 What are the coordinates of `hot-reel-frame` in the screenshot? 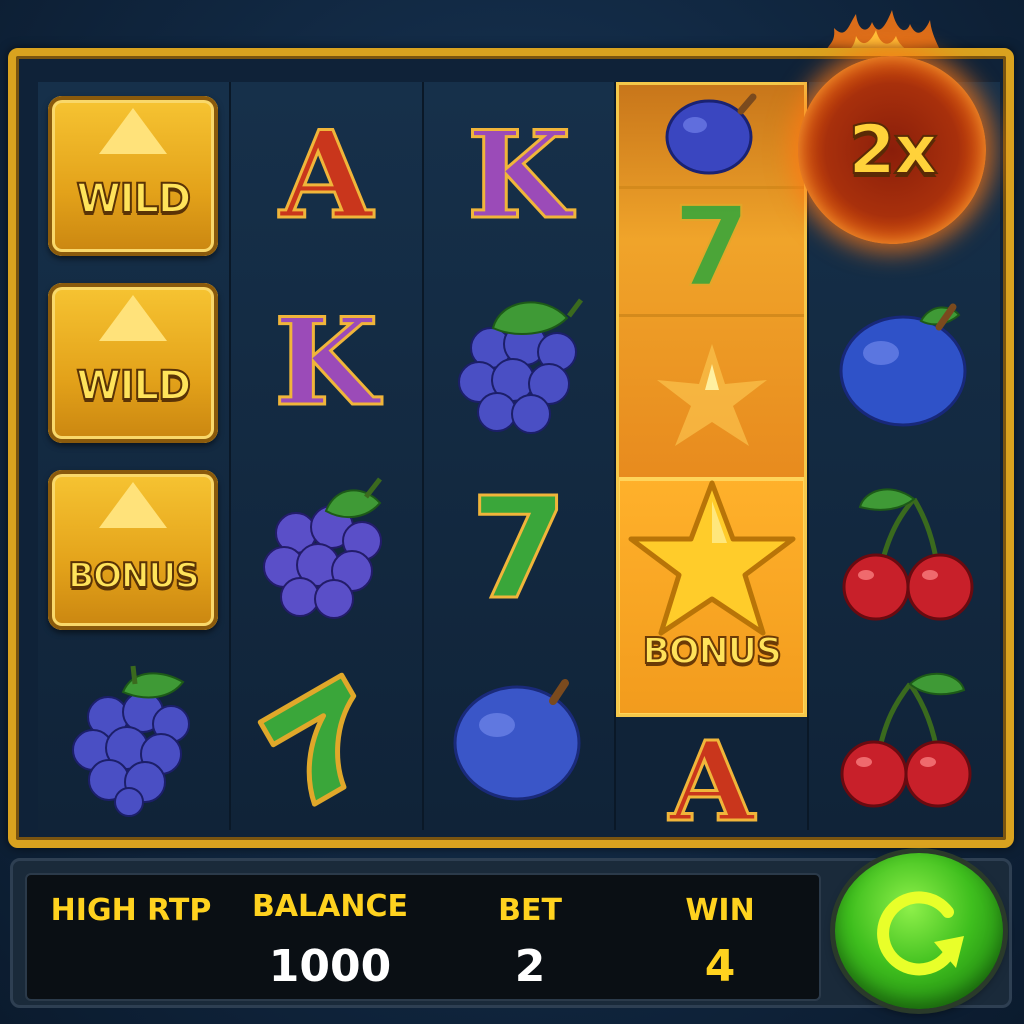 It's located at (712, 399).